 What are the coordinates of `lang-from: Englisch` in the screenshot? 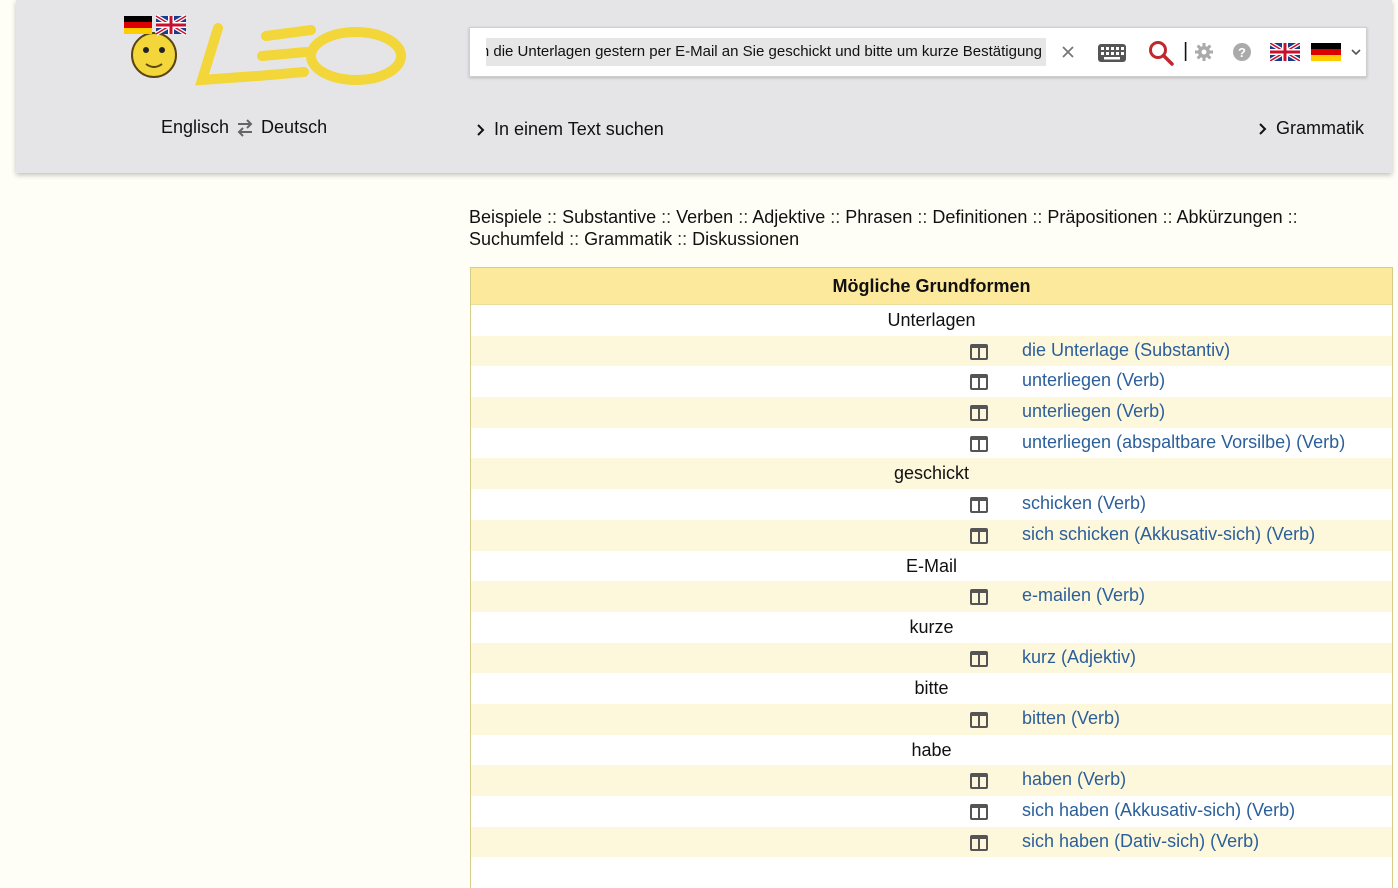 It's located at (195, 127).